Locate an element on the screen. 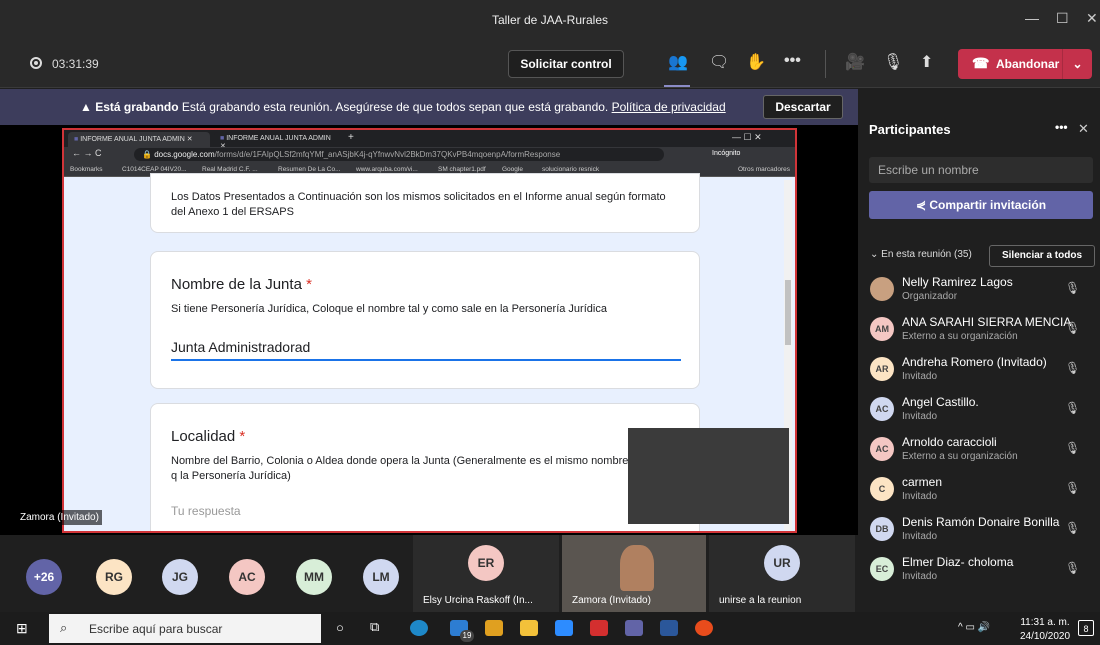 Image resolution: width=1100 pixels, height=645 pixels. participants-icon: 👥 is located at coordinates (678, 62).